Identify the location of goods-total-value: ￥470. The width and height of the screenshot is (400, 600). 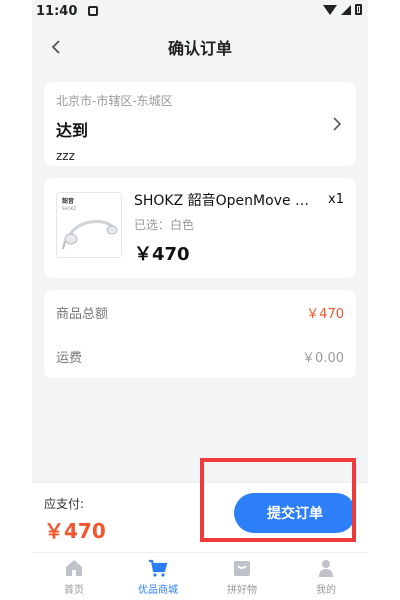
(325, 314).